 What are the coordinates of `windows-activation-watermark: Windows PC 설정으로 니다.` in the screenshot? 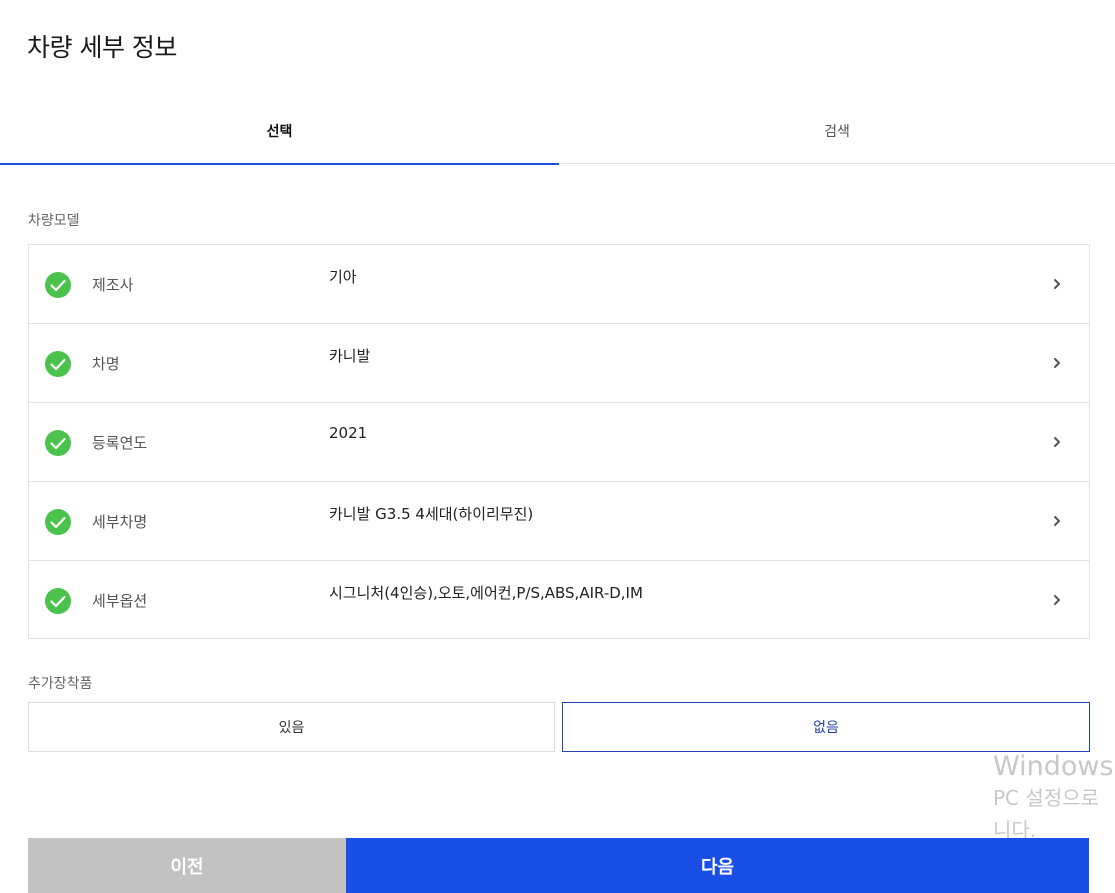 It's located at (1053, 799).